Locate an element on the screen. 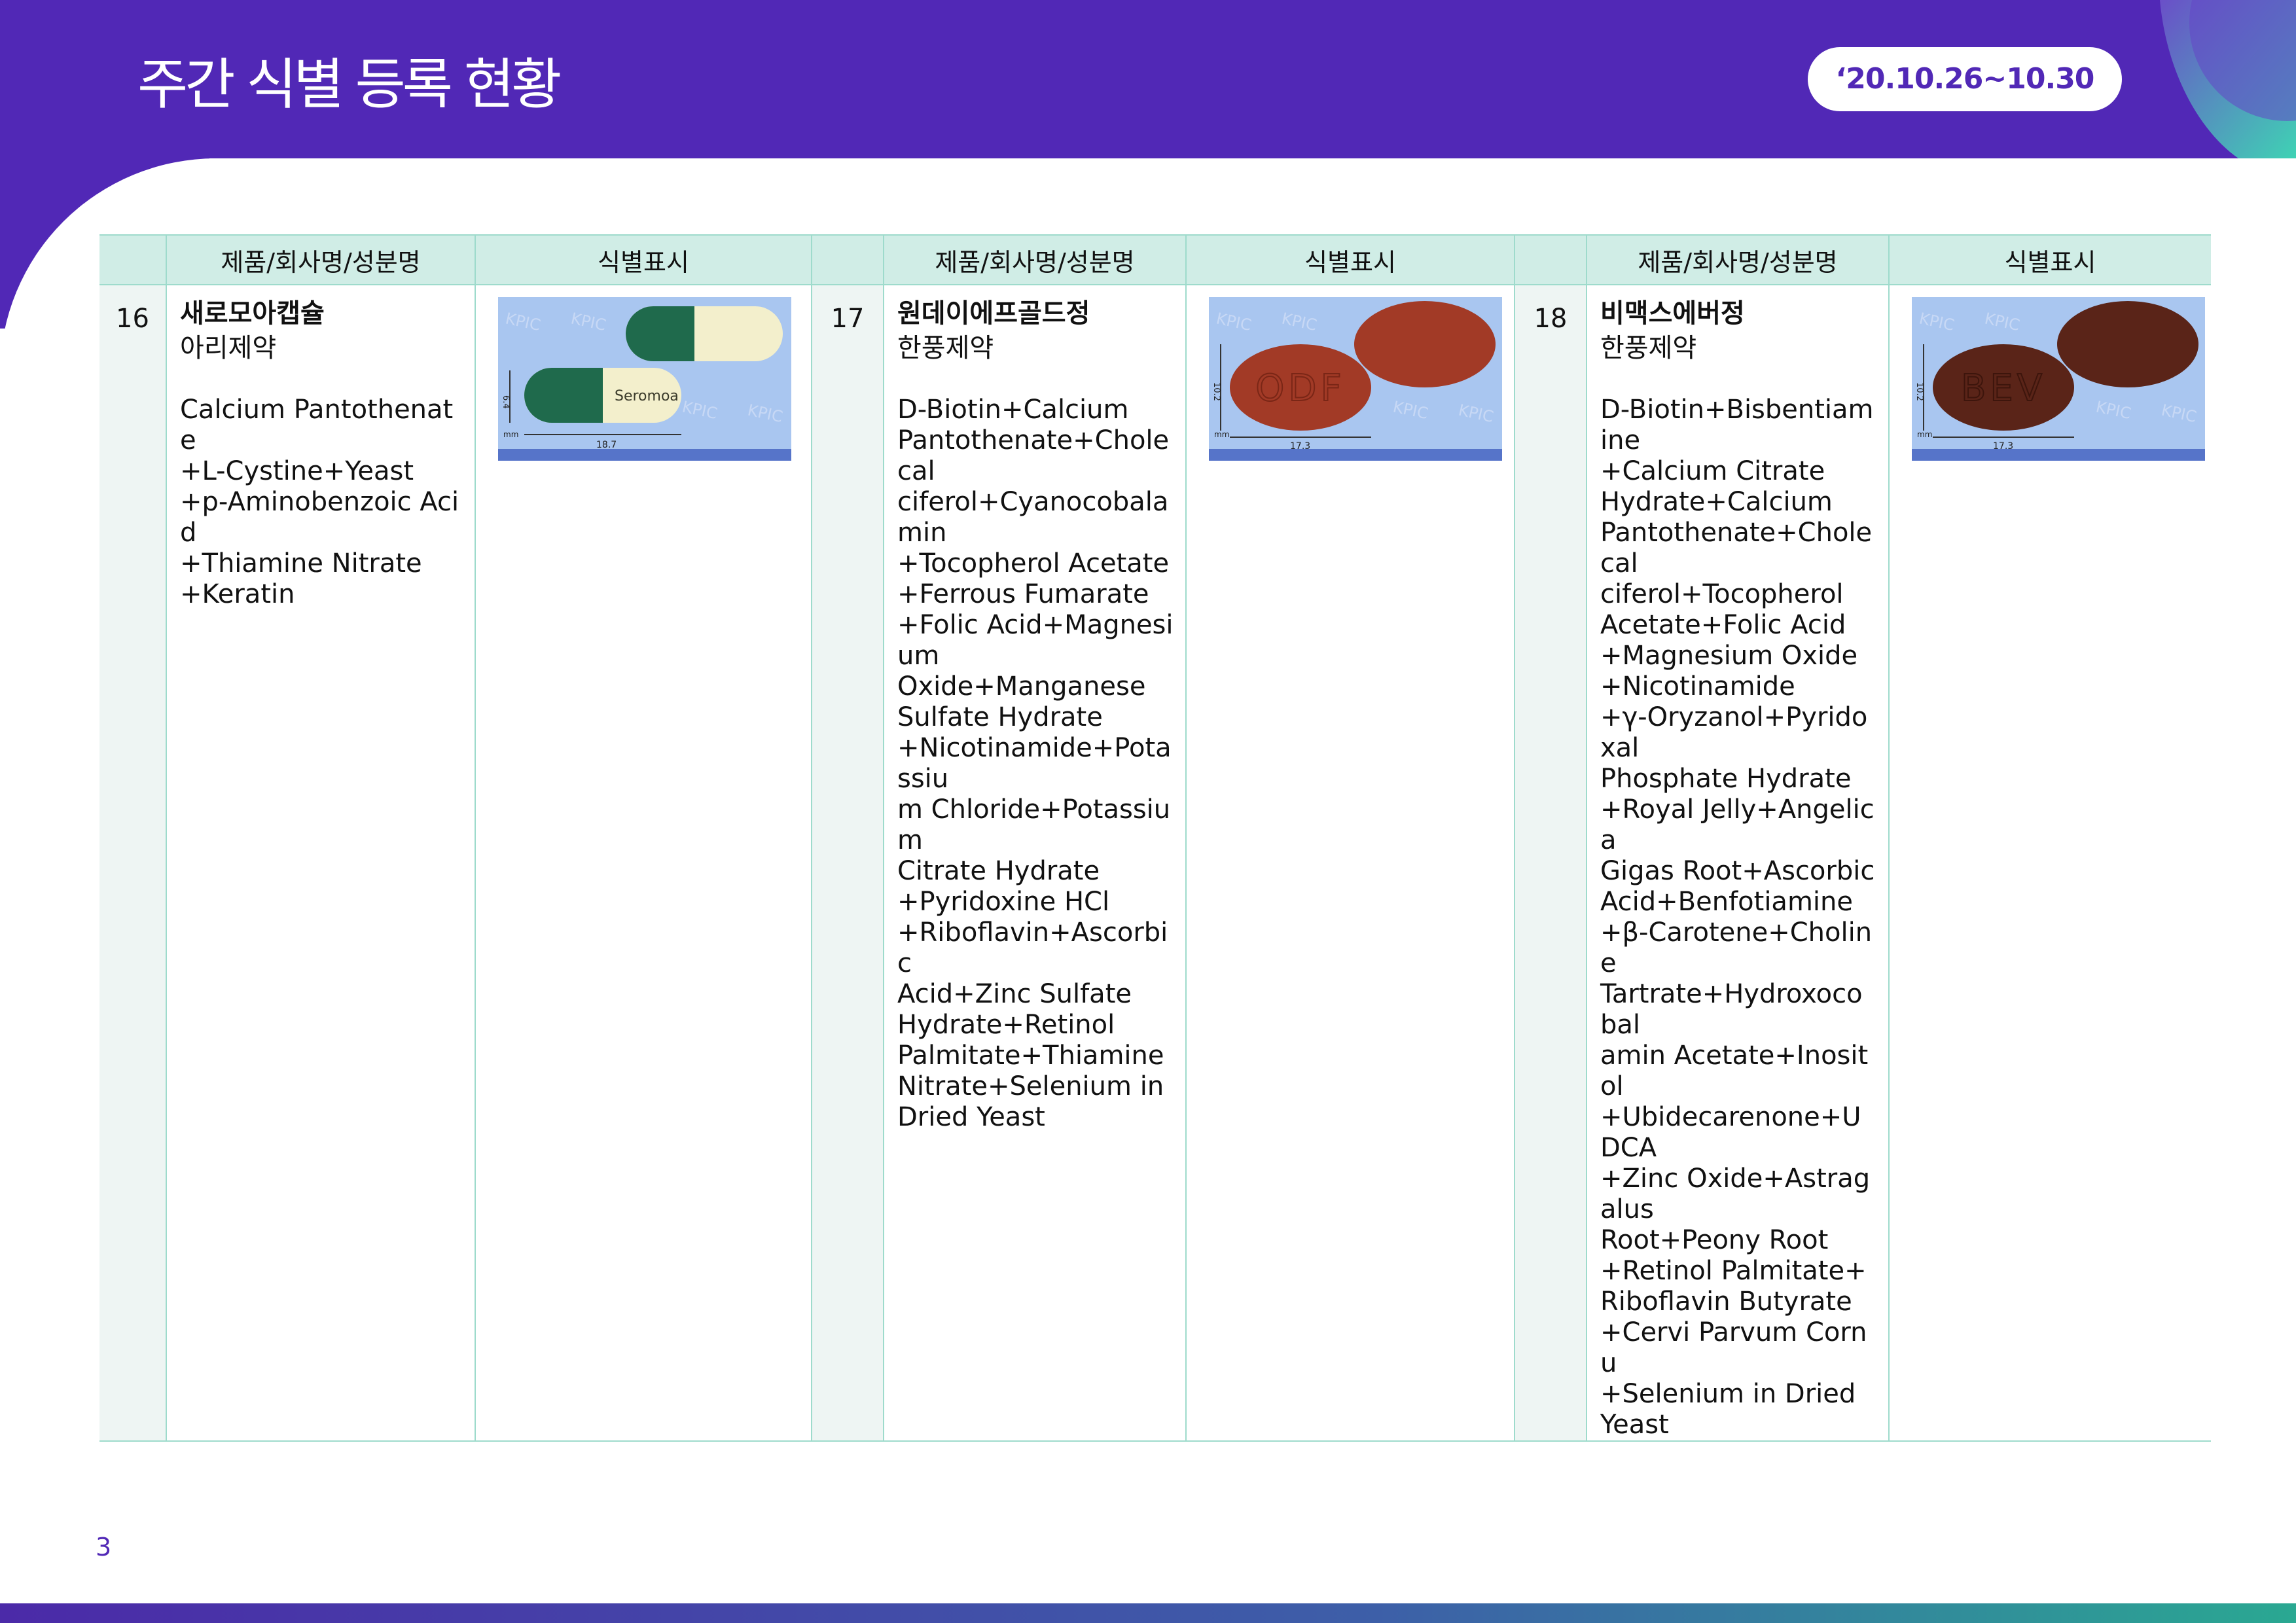 Image resolution: width=2296 pixels, height=1623 pixels. ingredient-line: Hydrate+Retinol is located at coordinates (1006, 1025).